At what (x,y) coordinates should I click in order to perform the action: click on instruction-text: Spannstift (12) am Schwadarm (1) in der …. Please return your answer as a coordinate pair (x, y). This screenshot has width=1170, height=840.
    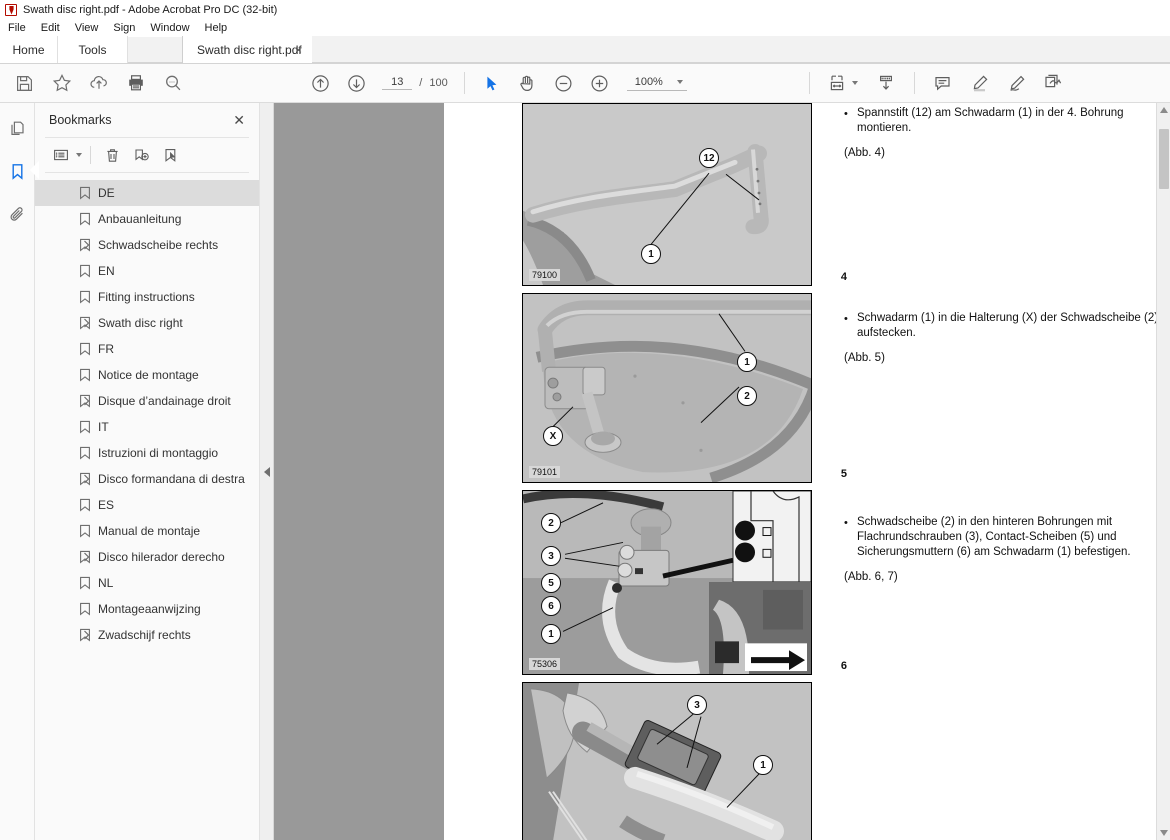
    Looking at the image, I should click on (990, 120).